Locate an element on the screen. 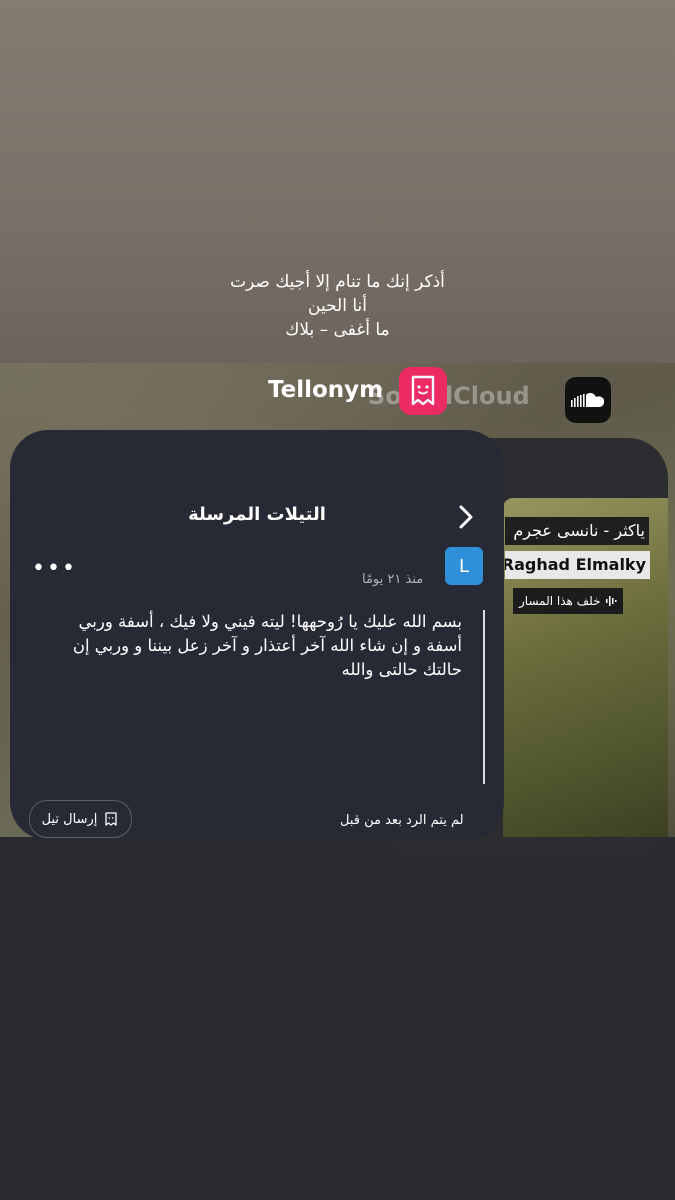 This screenshot has height=1200, width=675. chevron-right-icon is located at coordinates (467, 517).